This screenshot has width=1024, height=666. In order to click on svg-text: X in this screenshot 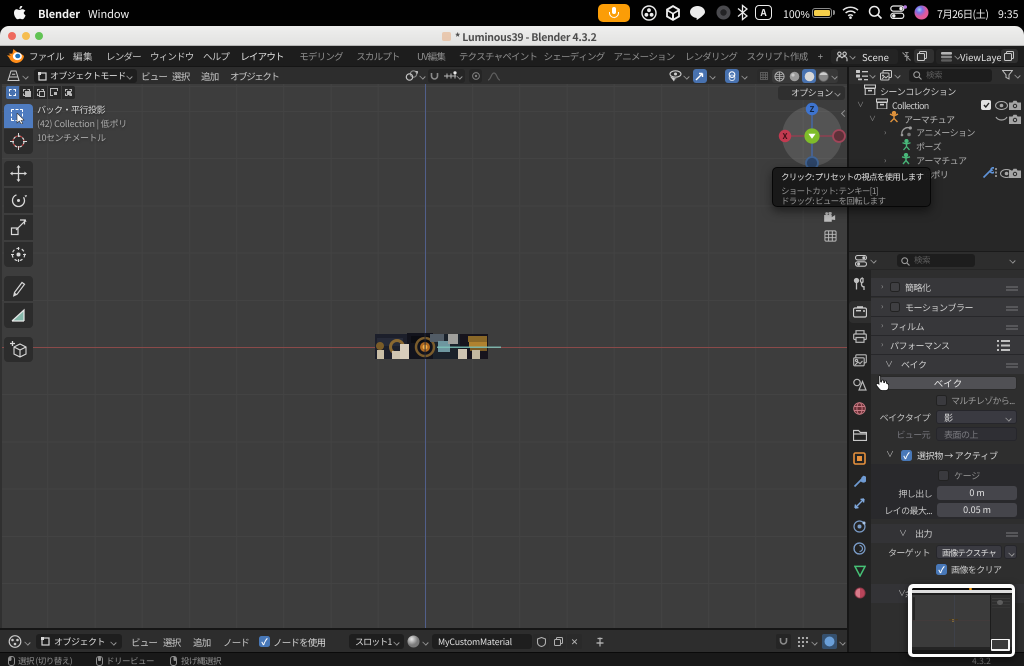, I will do `click(784, 136)`.